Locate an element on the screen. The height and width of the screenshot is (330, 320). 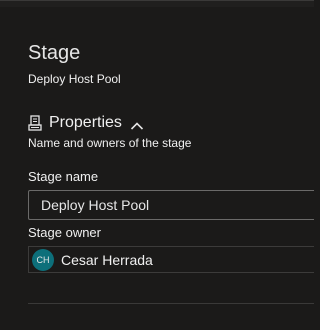
properties-section-header: Properties is located at coordinates (86, 123).